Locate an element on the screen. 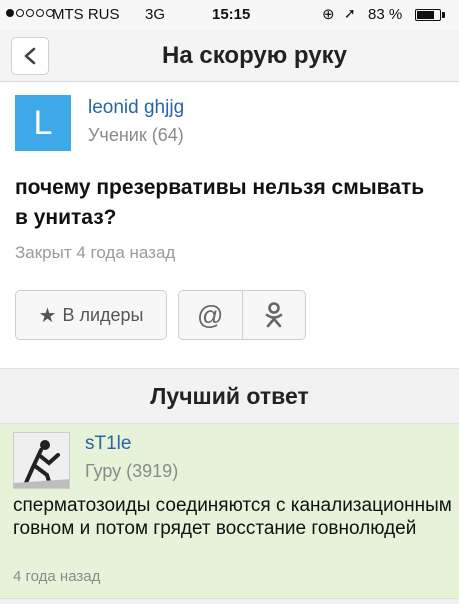 The image size is (459, 604). status-bar: MTS RUS 3G 15:15 ⊕ ➚ 83 % is located at coordinates (229, 15).